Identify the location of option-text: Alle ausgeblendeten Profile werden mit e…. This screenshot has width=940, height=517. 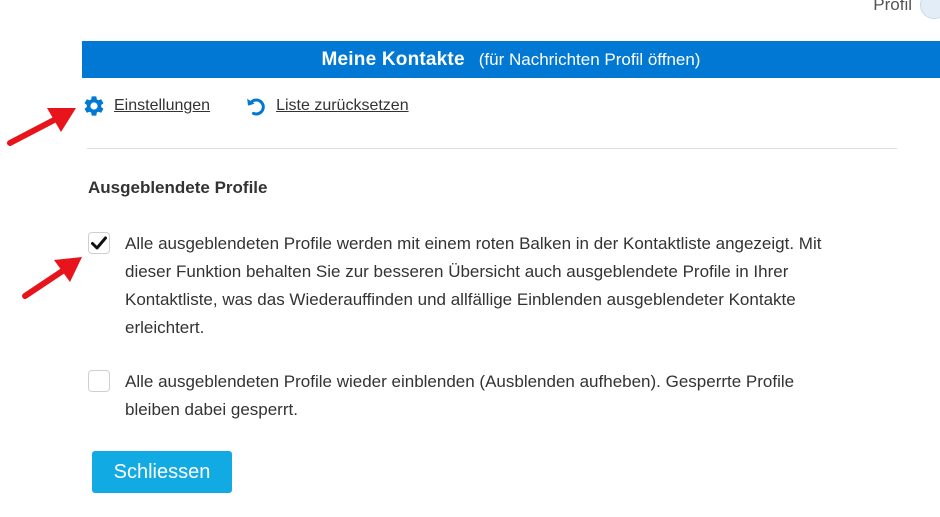
(473, 285).